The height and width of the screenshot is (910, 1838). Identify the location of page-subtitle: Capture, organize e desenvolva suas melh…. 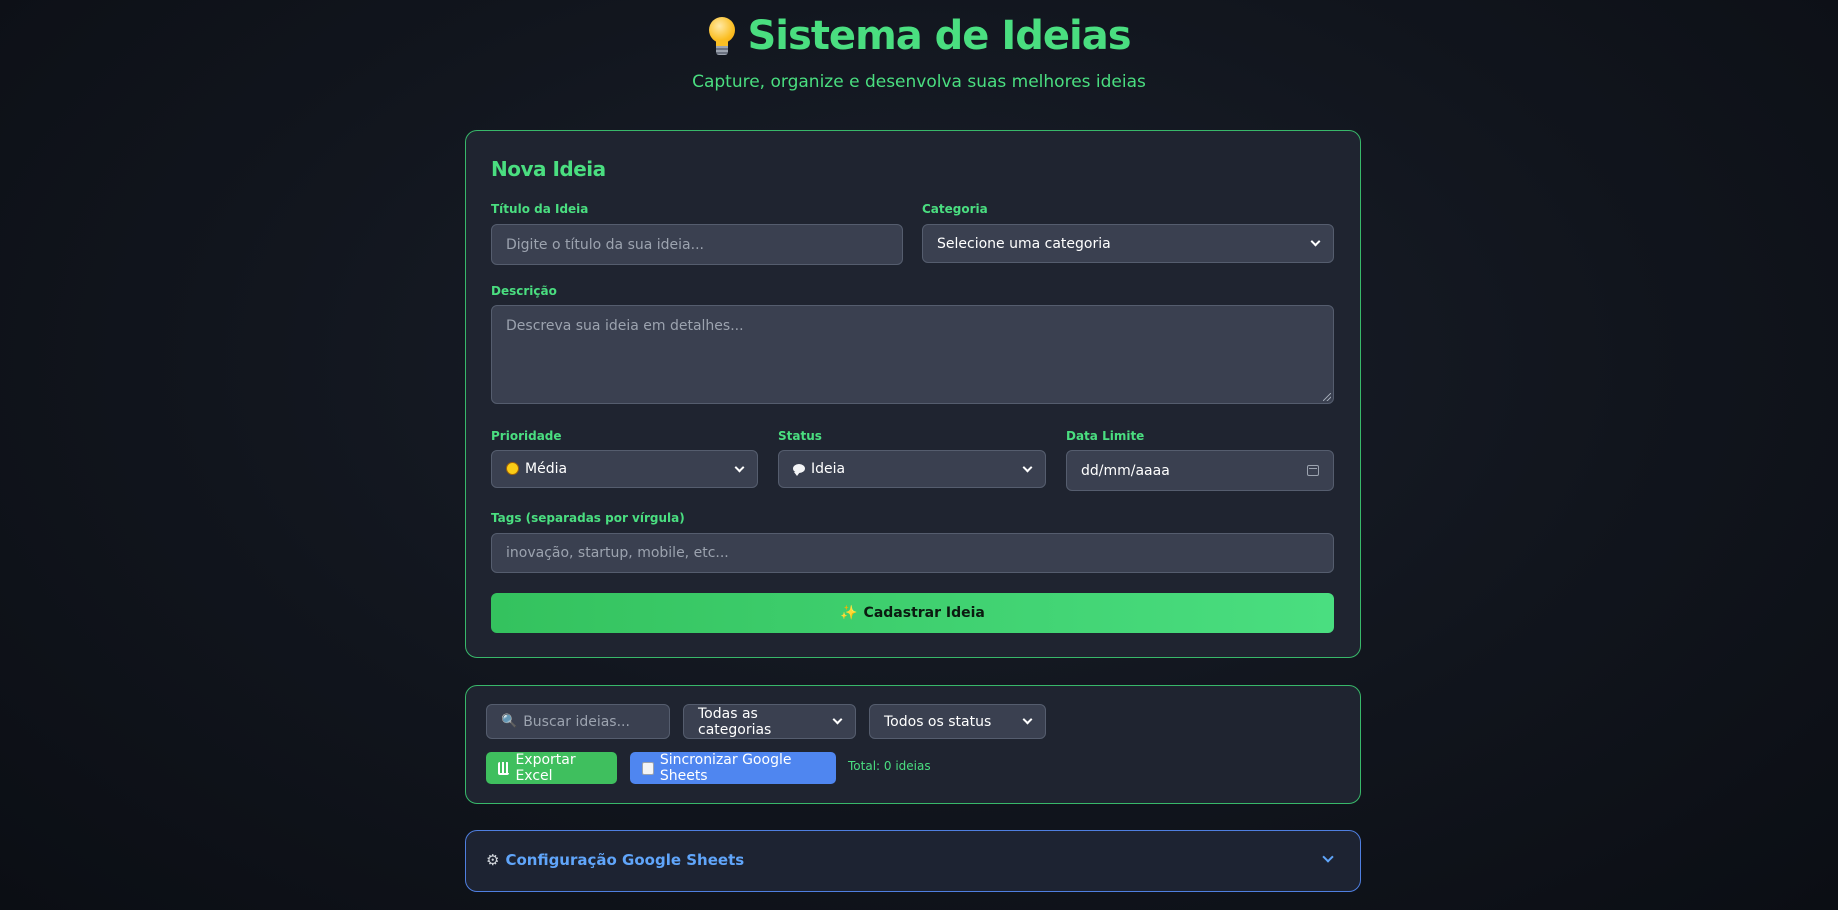
(919, 82).